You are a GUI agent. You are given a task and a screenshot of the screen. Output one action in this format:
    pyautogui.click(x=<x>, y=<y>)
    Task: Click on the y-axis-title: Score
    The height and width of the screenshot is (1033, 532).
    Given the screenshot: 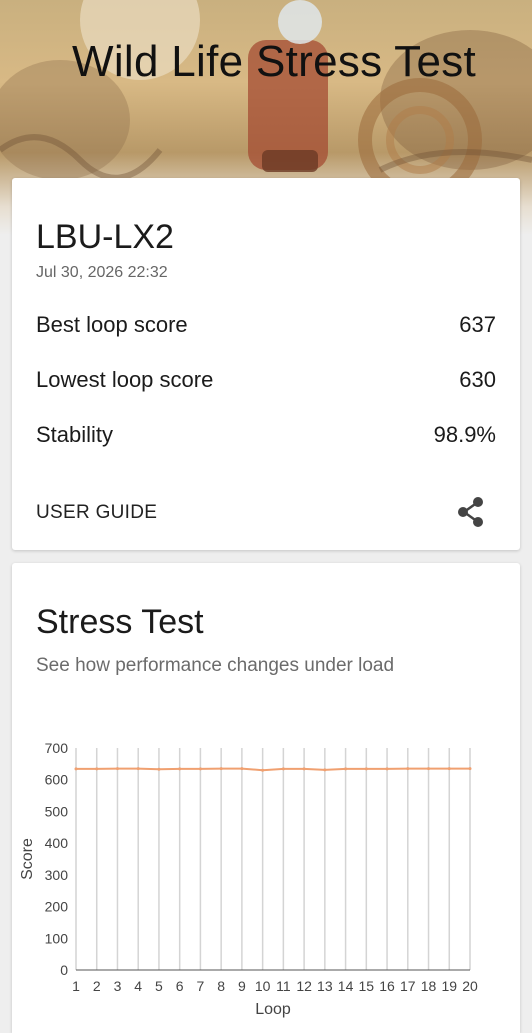 What is the action you would take?
    pyautogui.click(x=27, y=859)
    